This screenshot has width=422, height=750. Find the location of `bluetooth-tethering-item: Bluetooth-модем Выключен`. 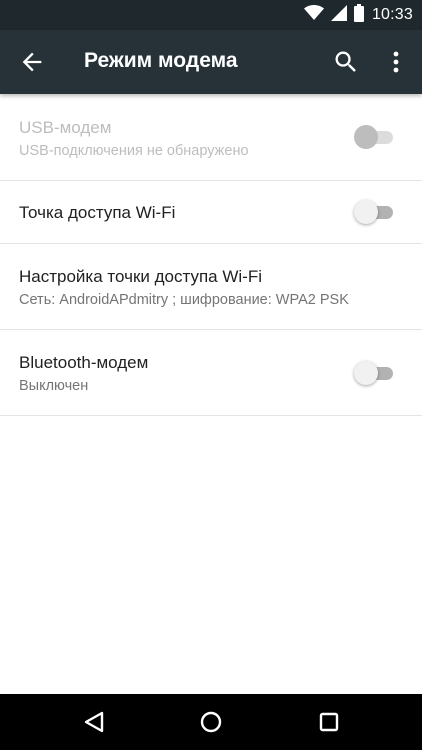

bluetooth-tethering-item: Bluetooth-модем Выключен is located at coordinates (211, 373).